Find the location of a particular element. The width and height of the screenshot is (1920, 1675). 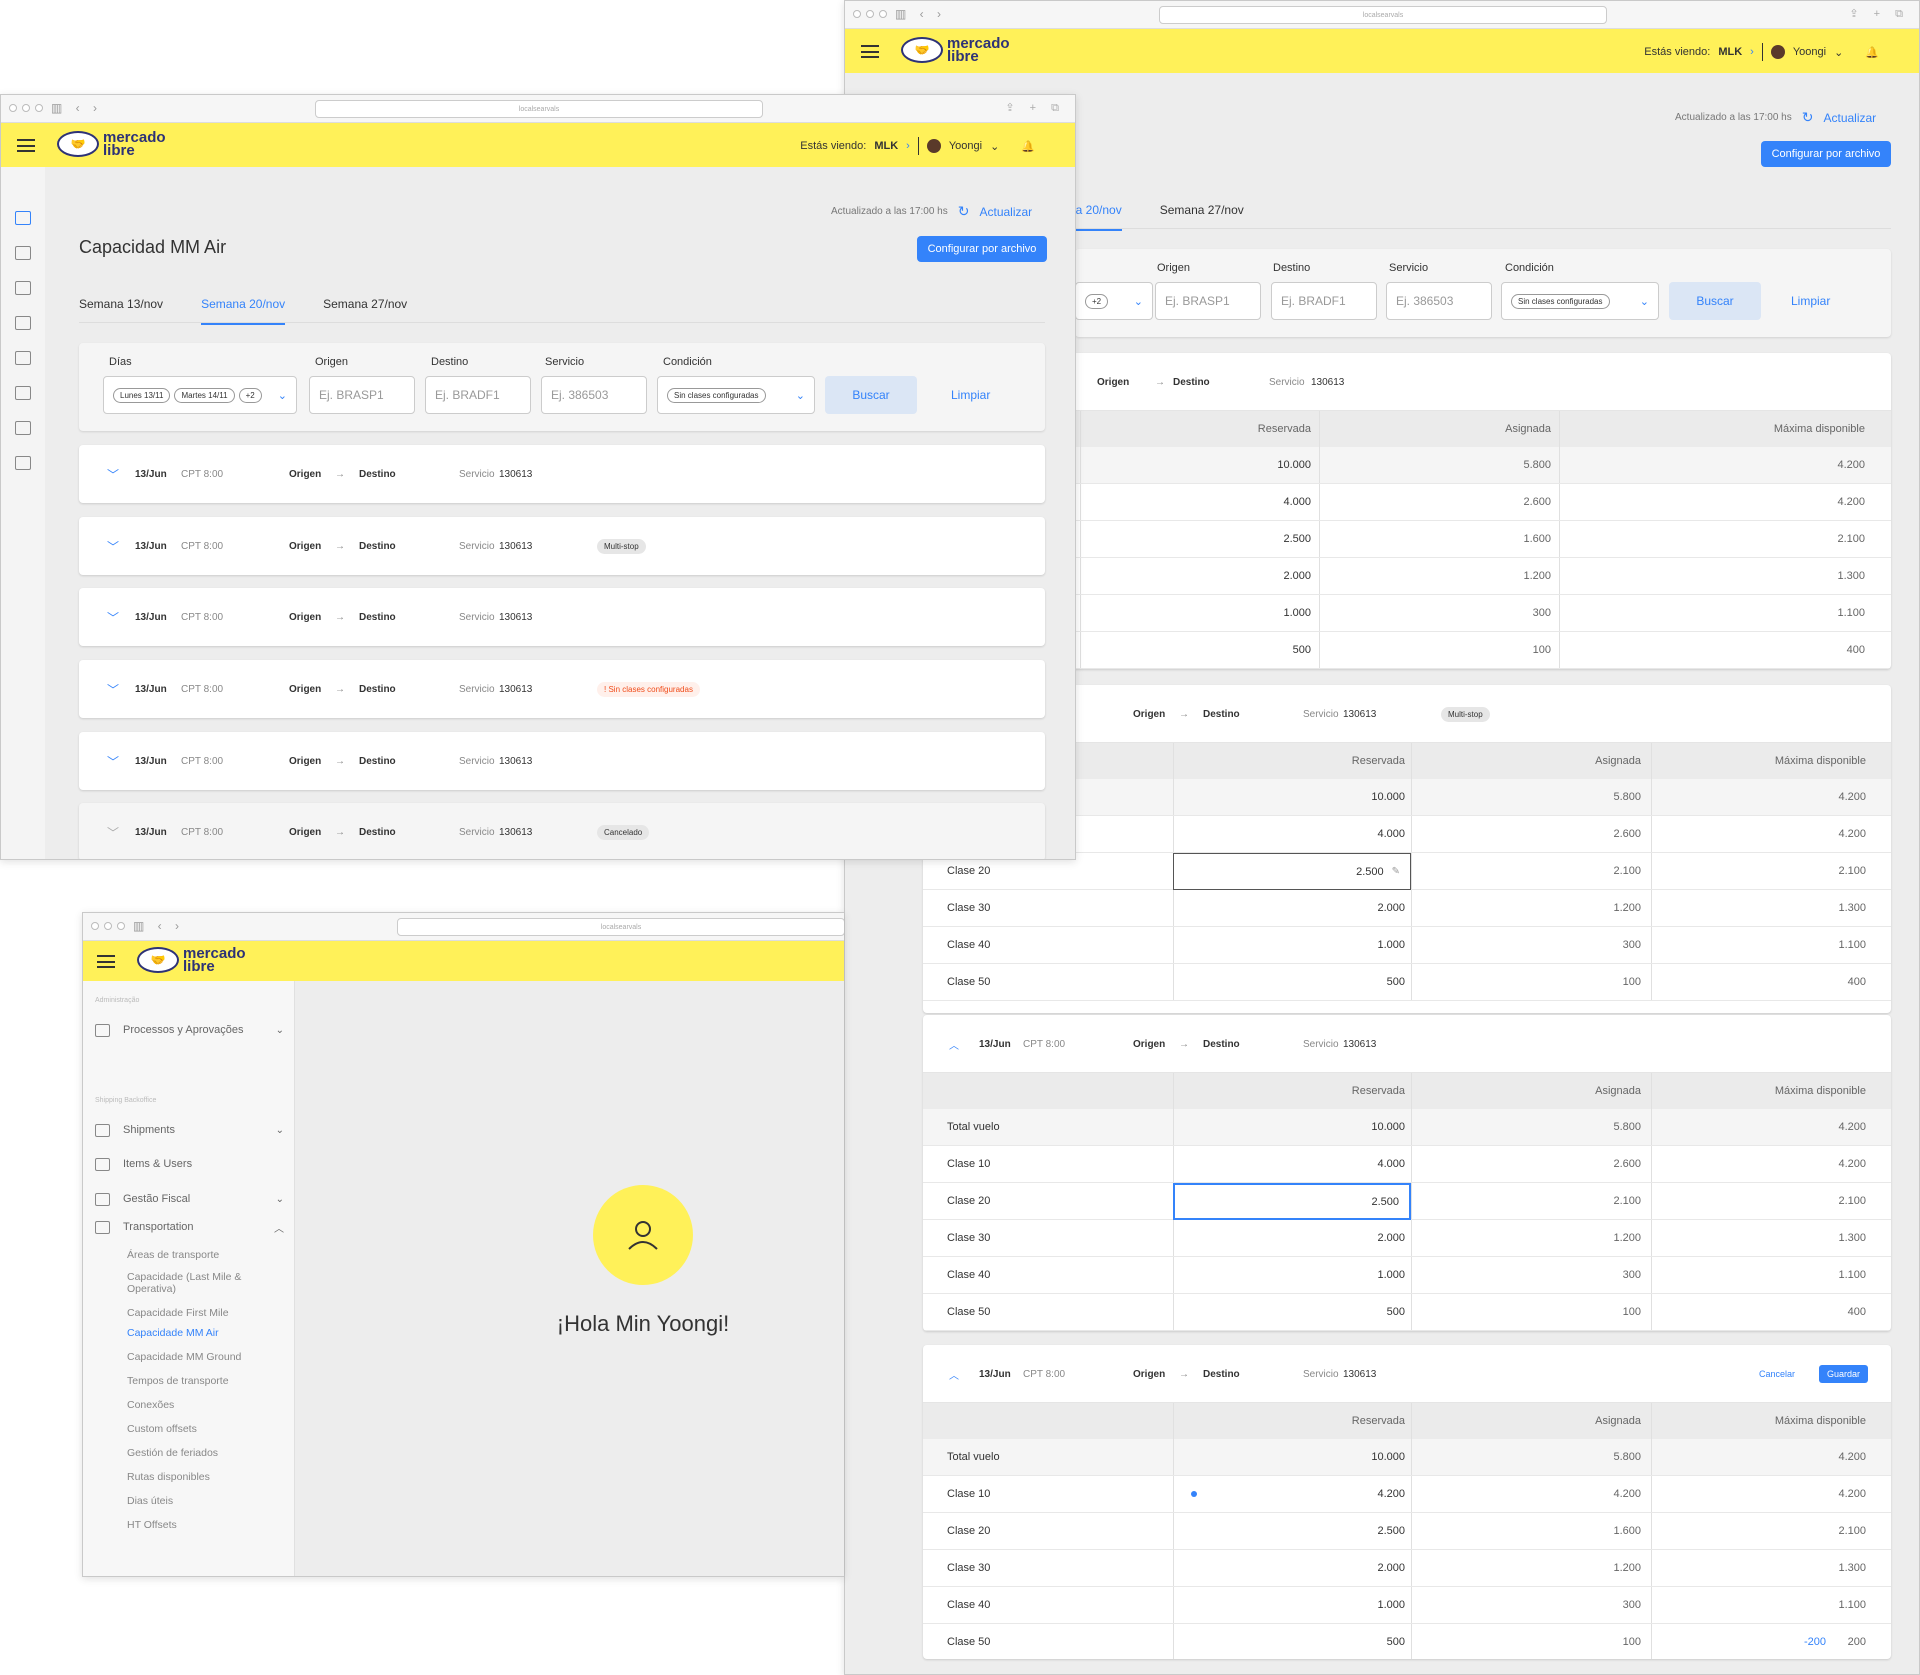

sidebar-subitem: Áreas de transporte is located at coordinates (173, 1255).